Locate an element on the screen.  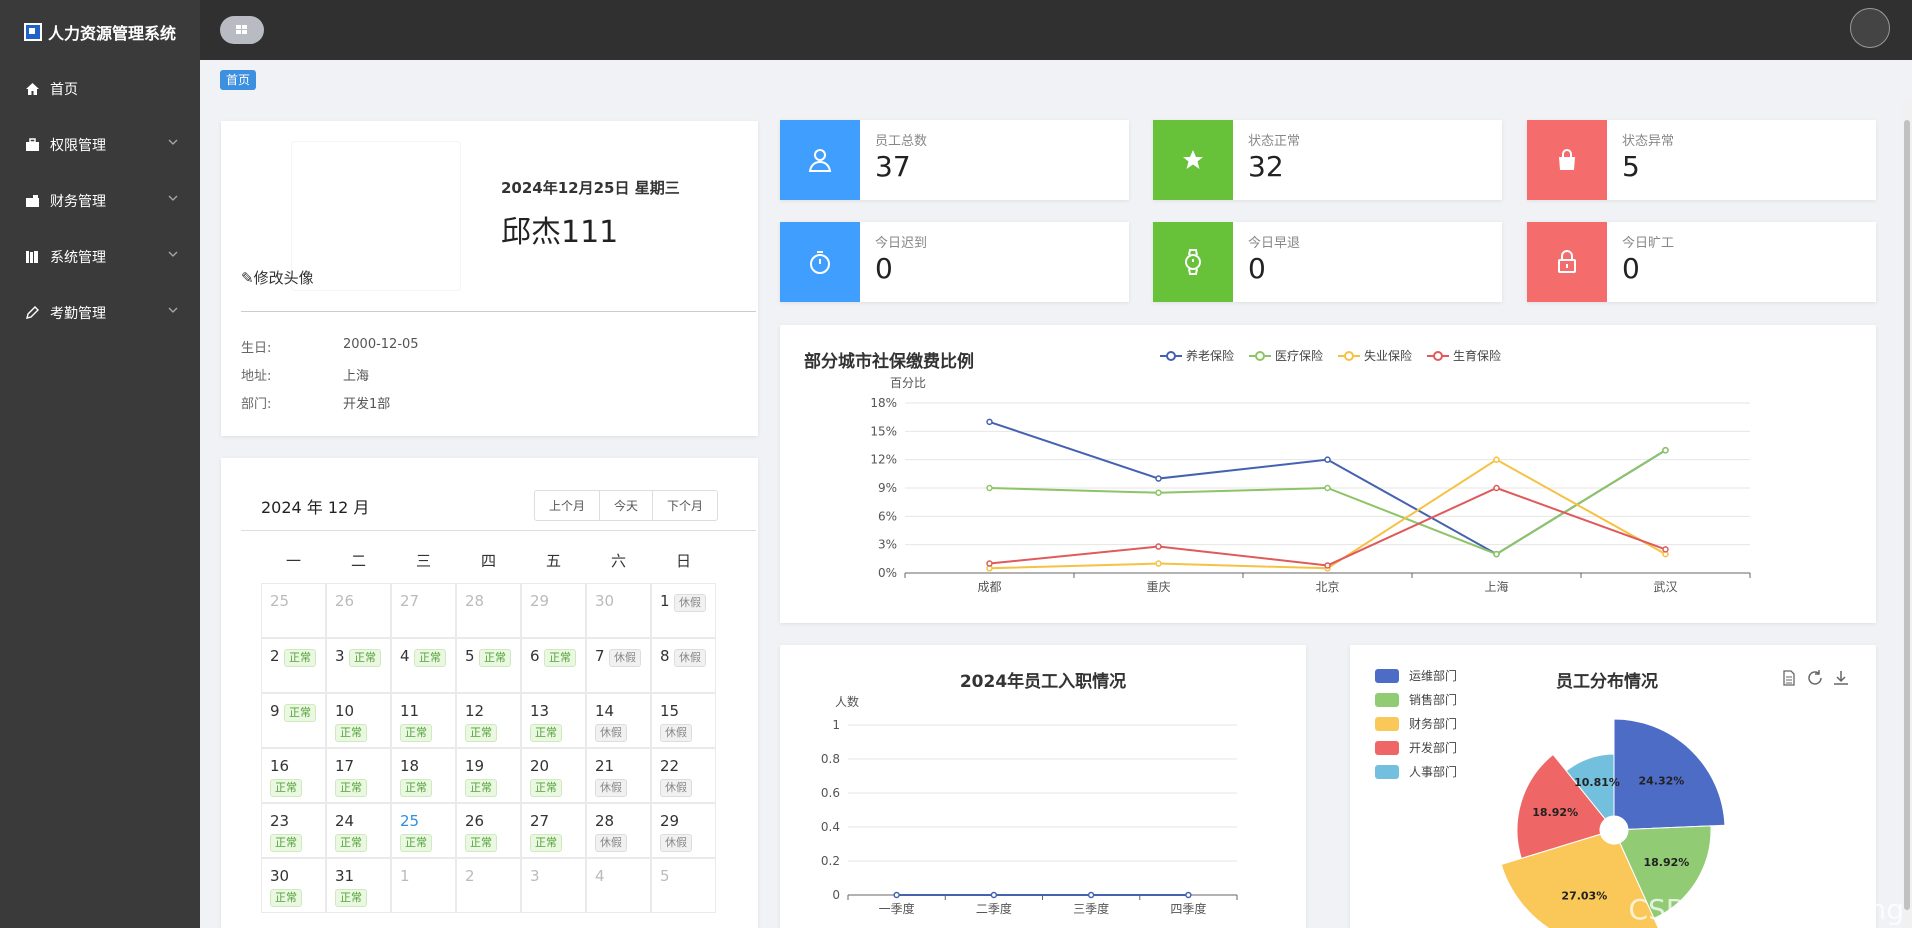
next-month-button: 下个月 is located at coordinates (685, 505).